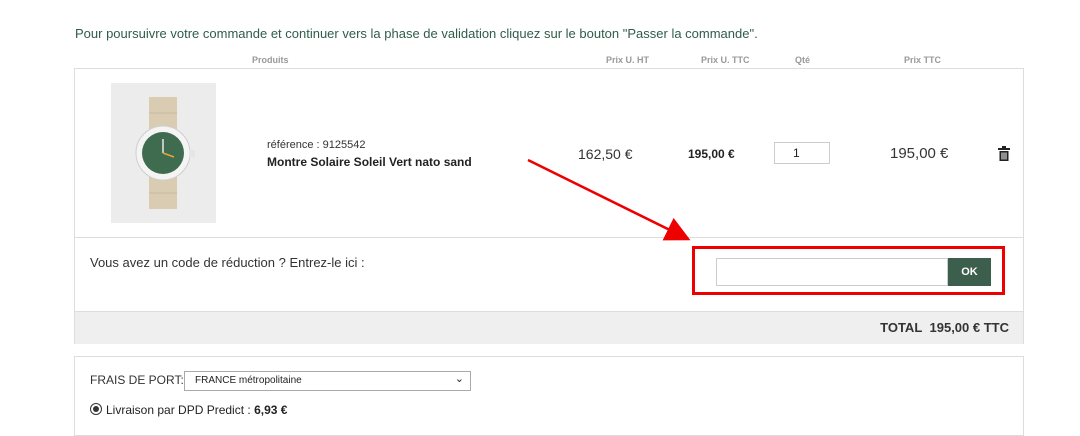  Describe the element at coordinates (628, 60) in the screenshot. I see `column-header-unit-ht: Prix U. HT` at that location.